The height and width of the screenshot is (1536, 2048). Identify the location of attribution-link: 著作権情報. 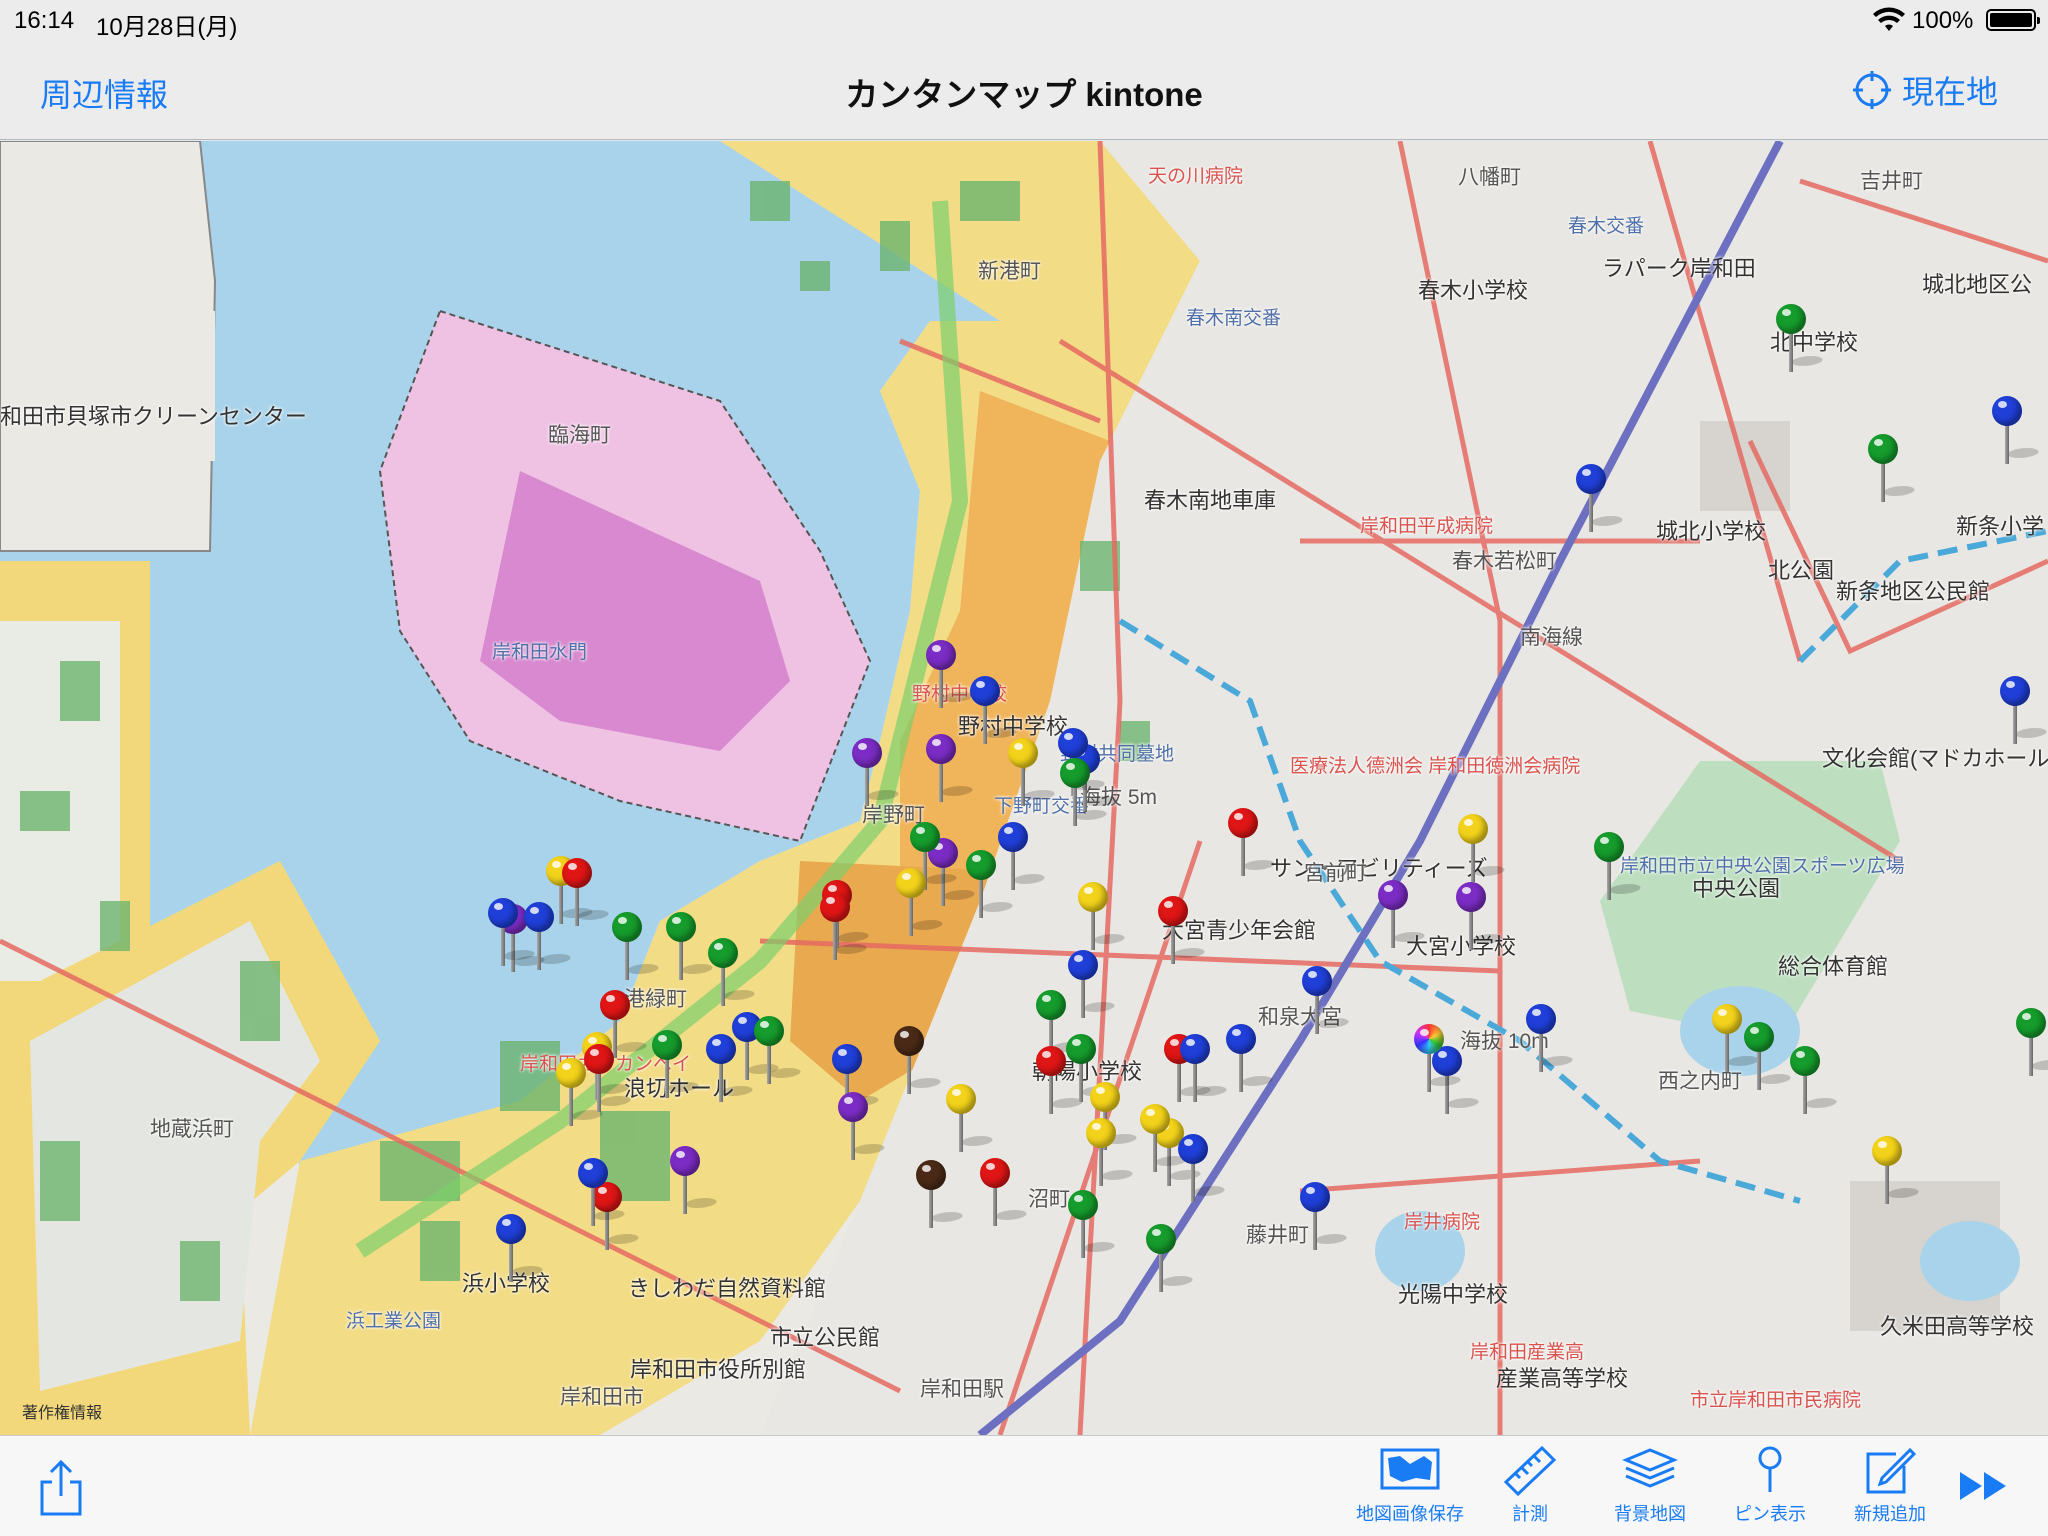
(62, 1411).